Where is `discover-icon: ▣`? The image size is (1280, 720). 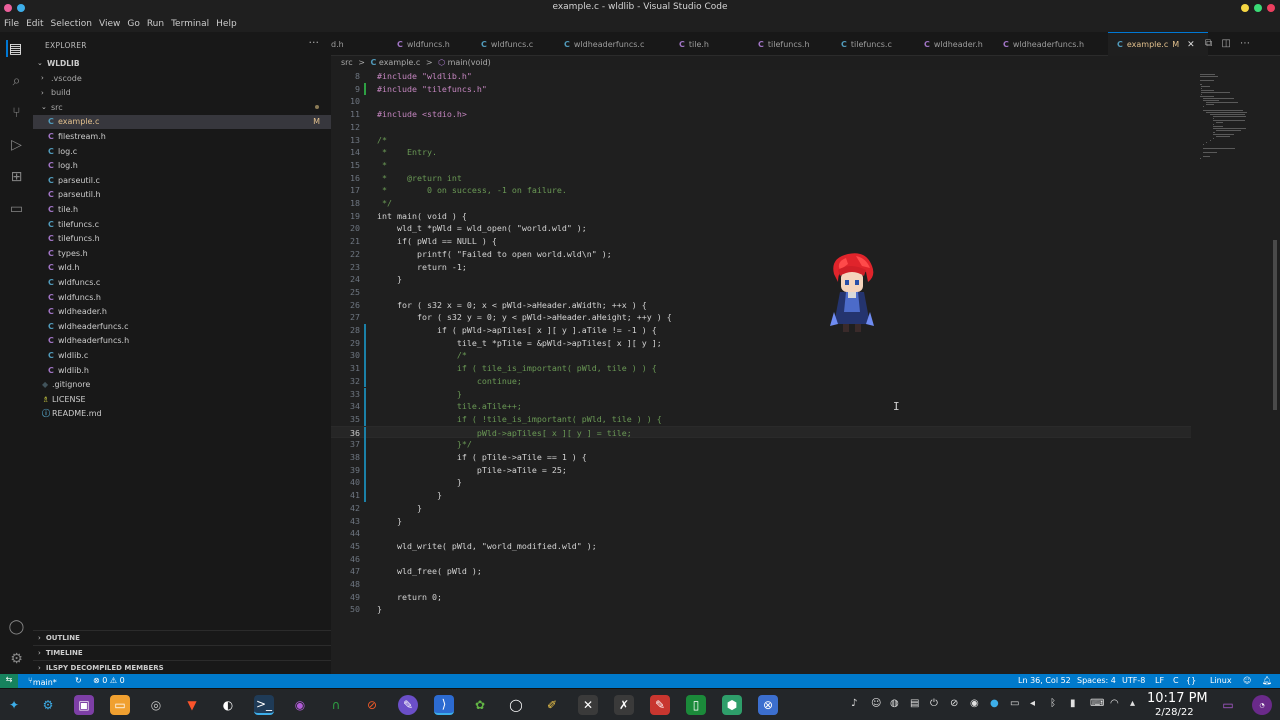 discover-icon: ▣ is located at coordinates (84, 705).